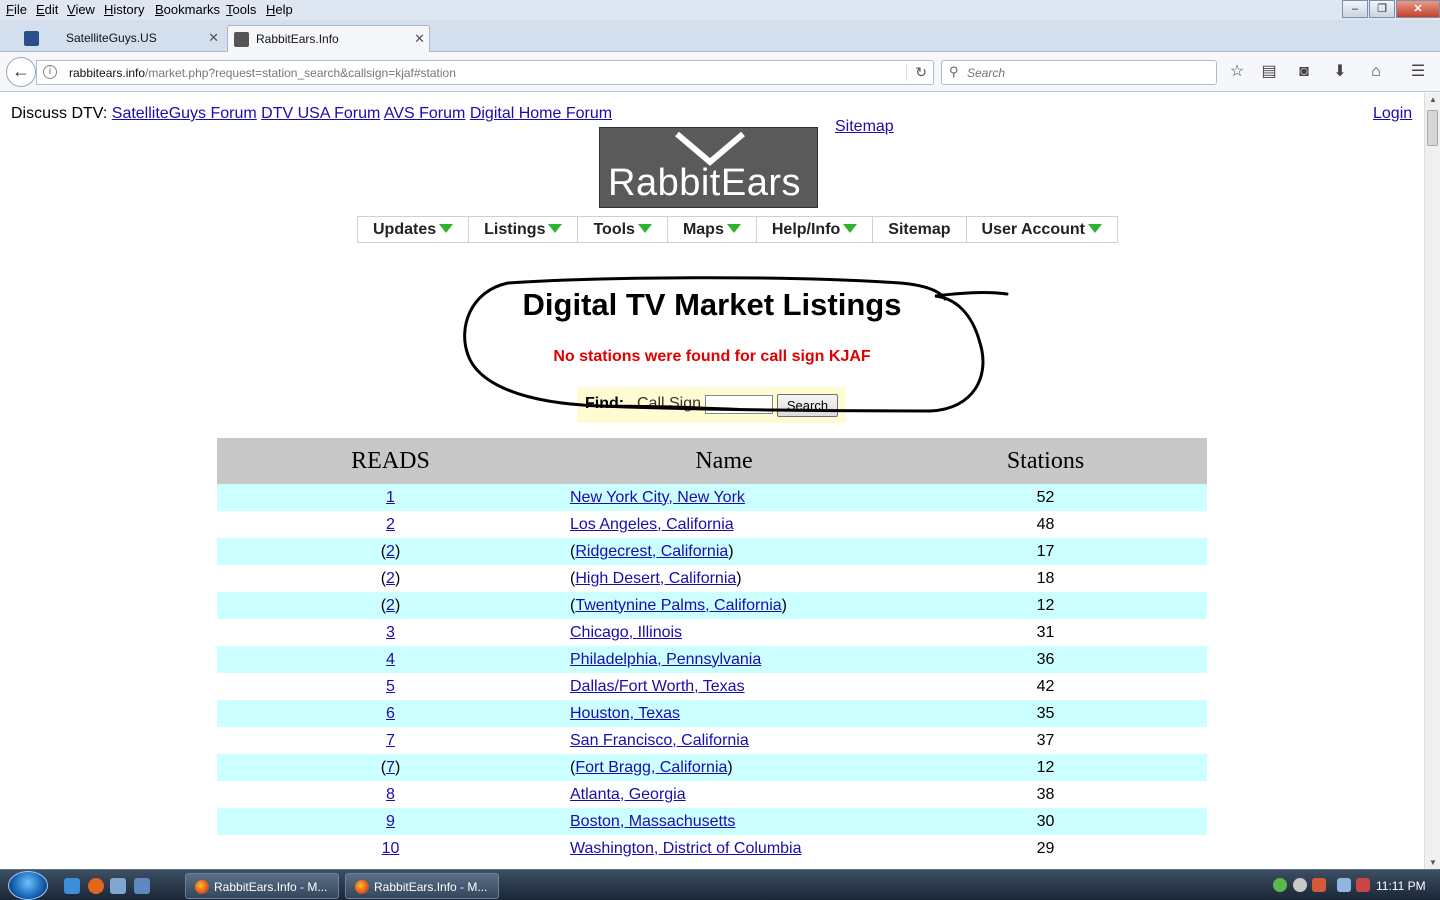 The image size is (1440, 900). What do you see at coordinates (1304, 72) in the screenshot?
I see `pocket-icon: ◙` at bounding box center [1304, 72].